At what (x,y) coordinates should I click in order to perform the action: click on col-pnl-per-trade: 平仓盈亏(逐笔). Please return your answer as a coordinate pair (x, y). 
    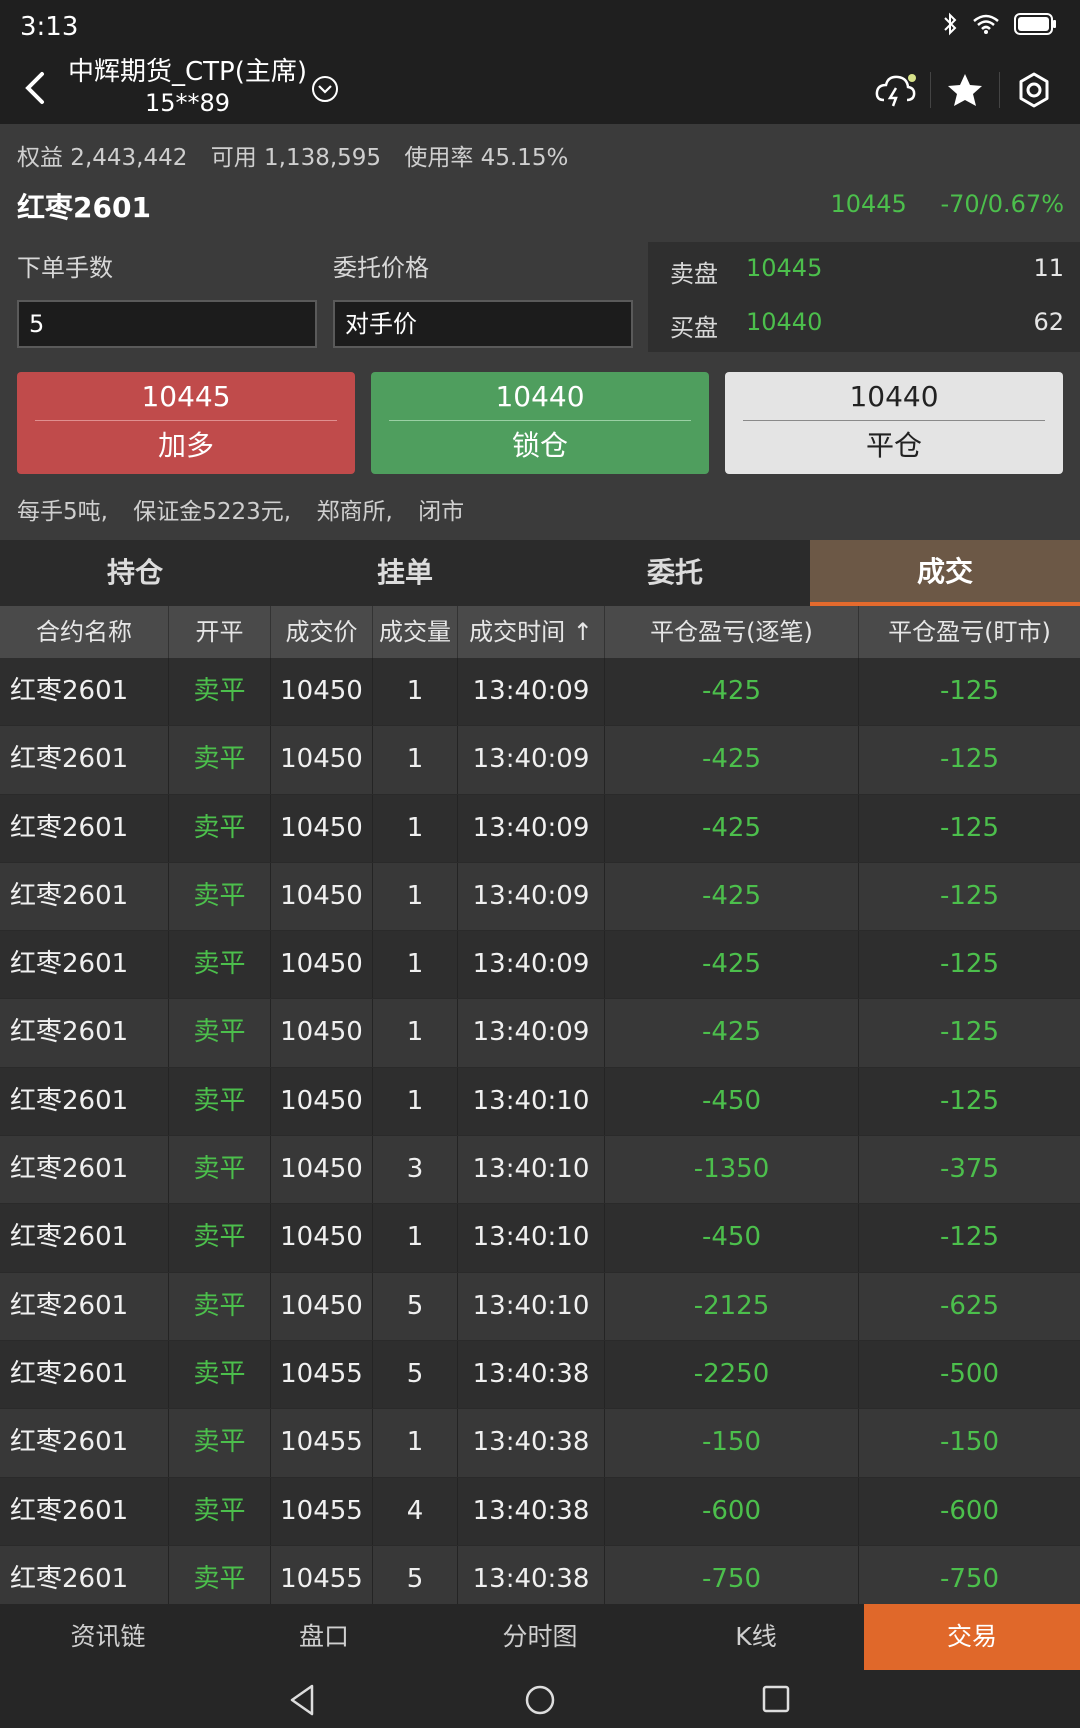
    Looking at the image, I should click on (732, 632).